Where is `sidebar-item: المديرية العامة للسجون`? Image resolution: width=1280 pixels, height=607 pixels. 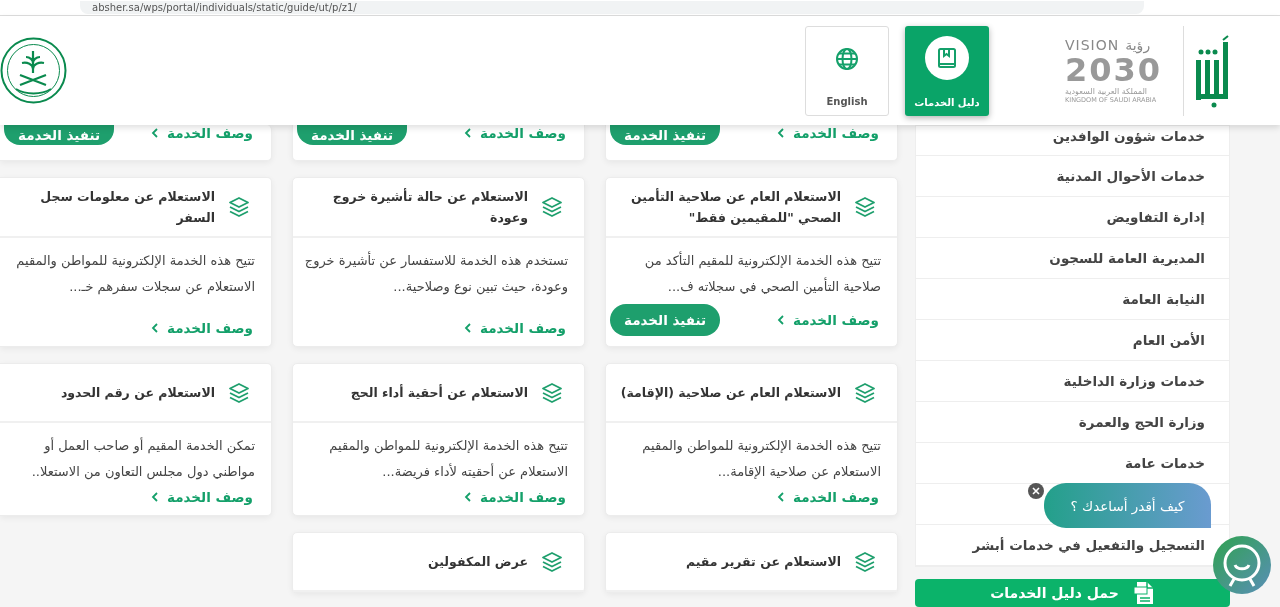 sidebar-item: المديرية العامة للسجون is located at coordinates (1127, 258).